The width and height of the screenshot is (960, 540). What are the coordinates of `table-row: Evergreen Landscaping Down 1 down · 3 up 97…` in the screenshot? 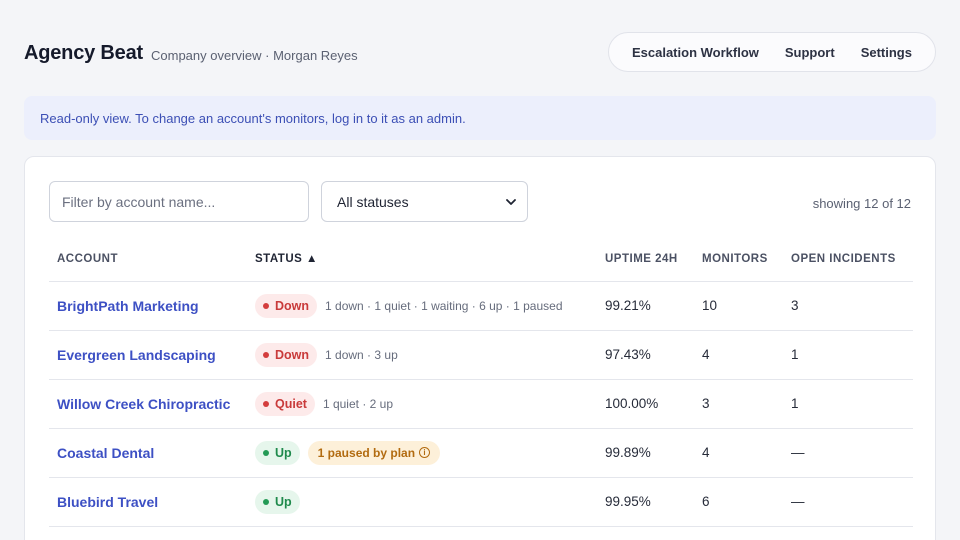 It's located at (481, 355).